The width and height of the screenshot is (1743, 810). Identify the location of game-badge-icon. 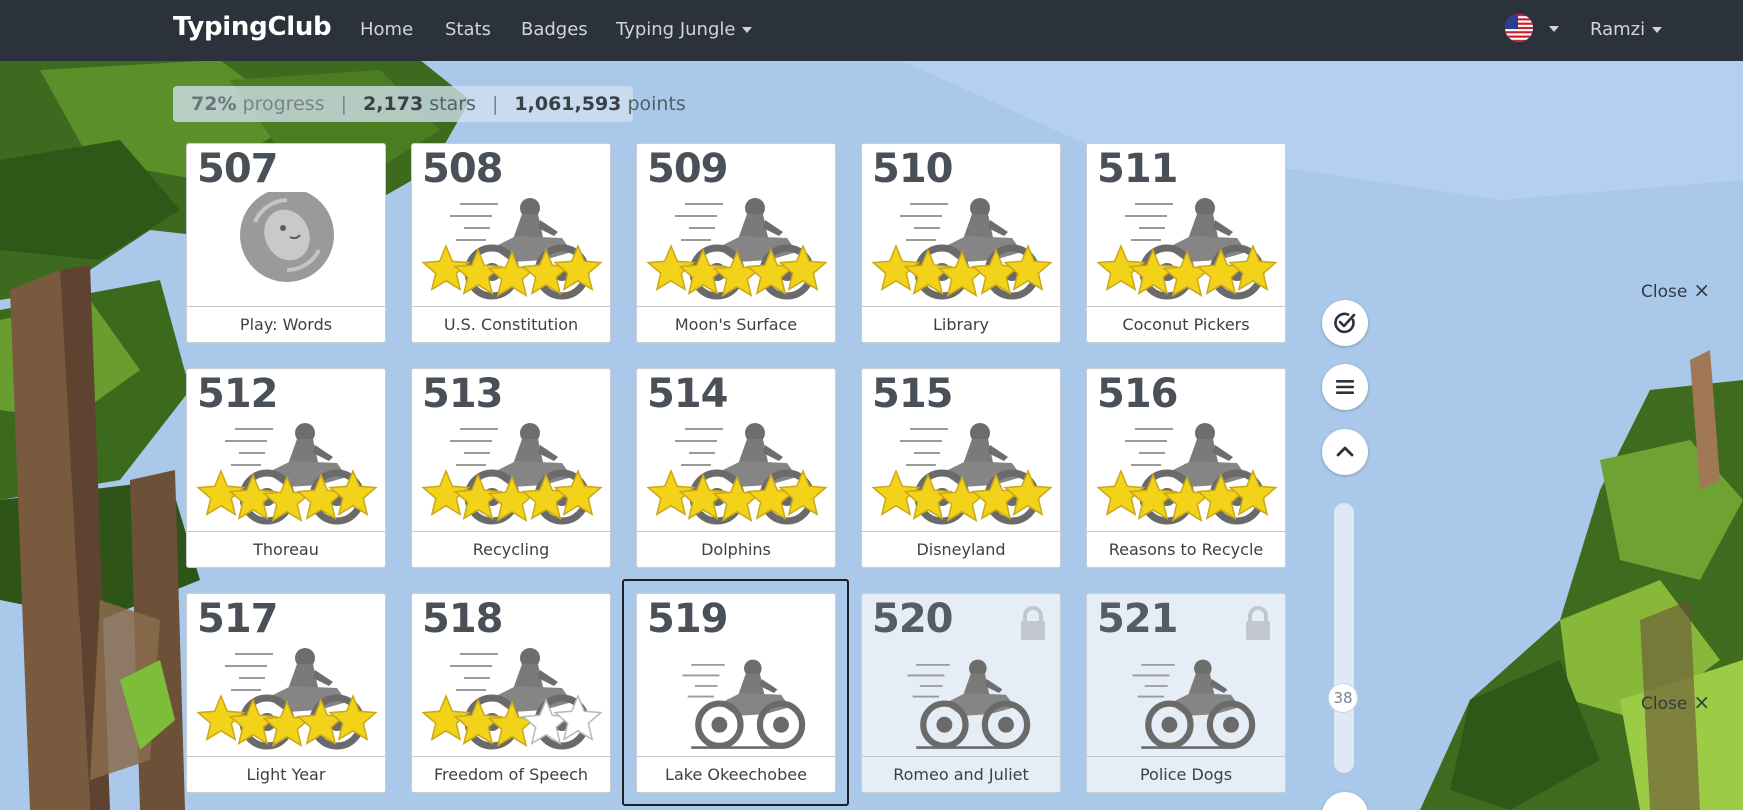
(287, 237).